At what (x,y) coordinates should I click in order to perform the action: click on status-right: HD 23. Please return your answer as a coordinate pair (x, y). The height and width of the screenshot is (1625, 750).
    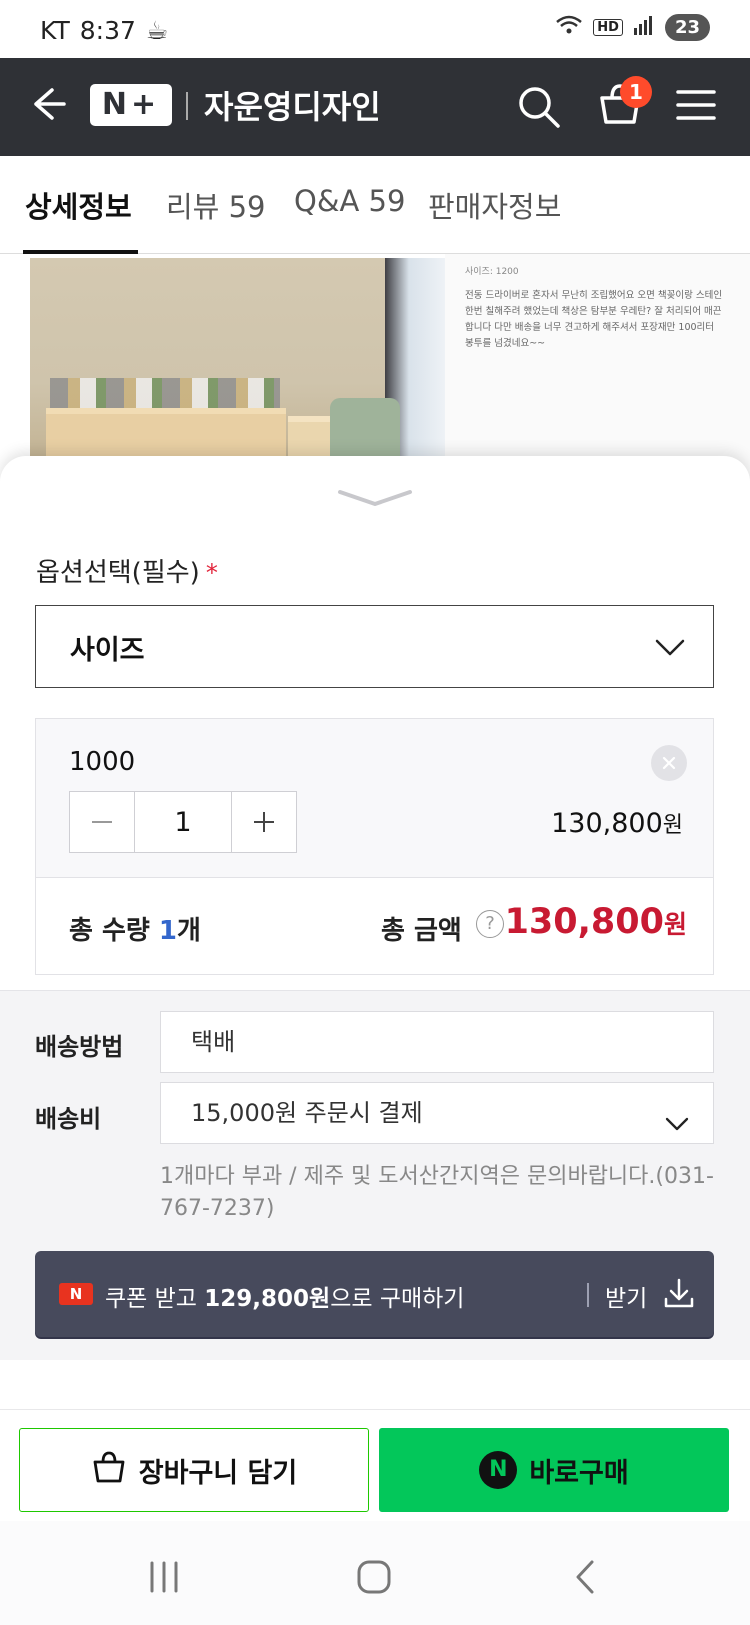
    Looking at the image, I should click on (632, 27).